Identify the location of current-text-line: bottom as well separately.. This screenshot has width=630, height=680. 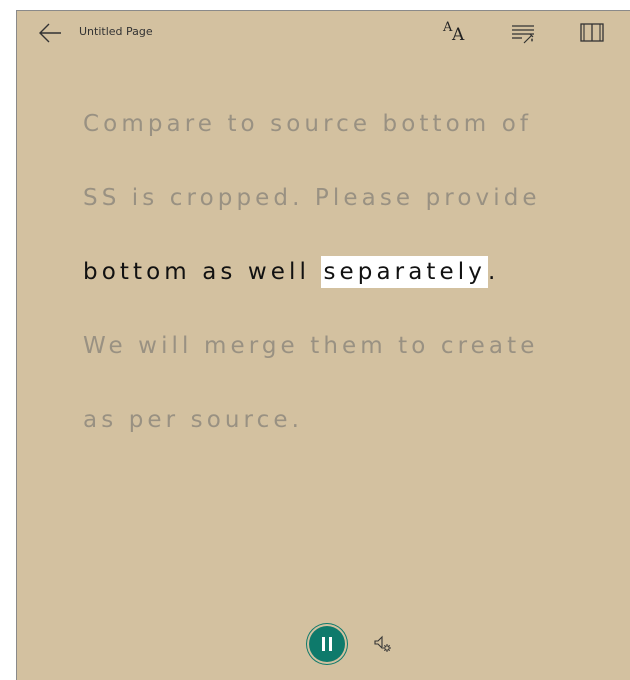
(333, 272).